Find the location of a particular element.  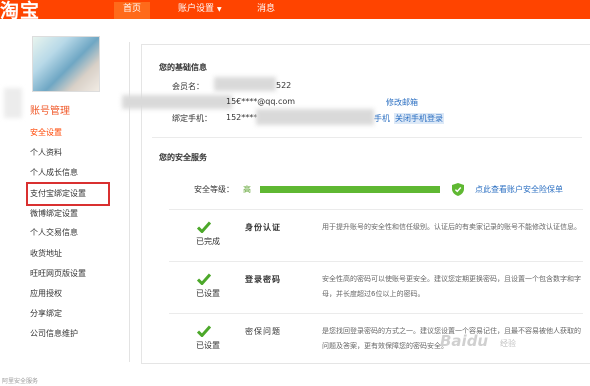

nav-account-settings-label: 账户设置 is located at coordinates (196, 9).